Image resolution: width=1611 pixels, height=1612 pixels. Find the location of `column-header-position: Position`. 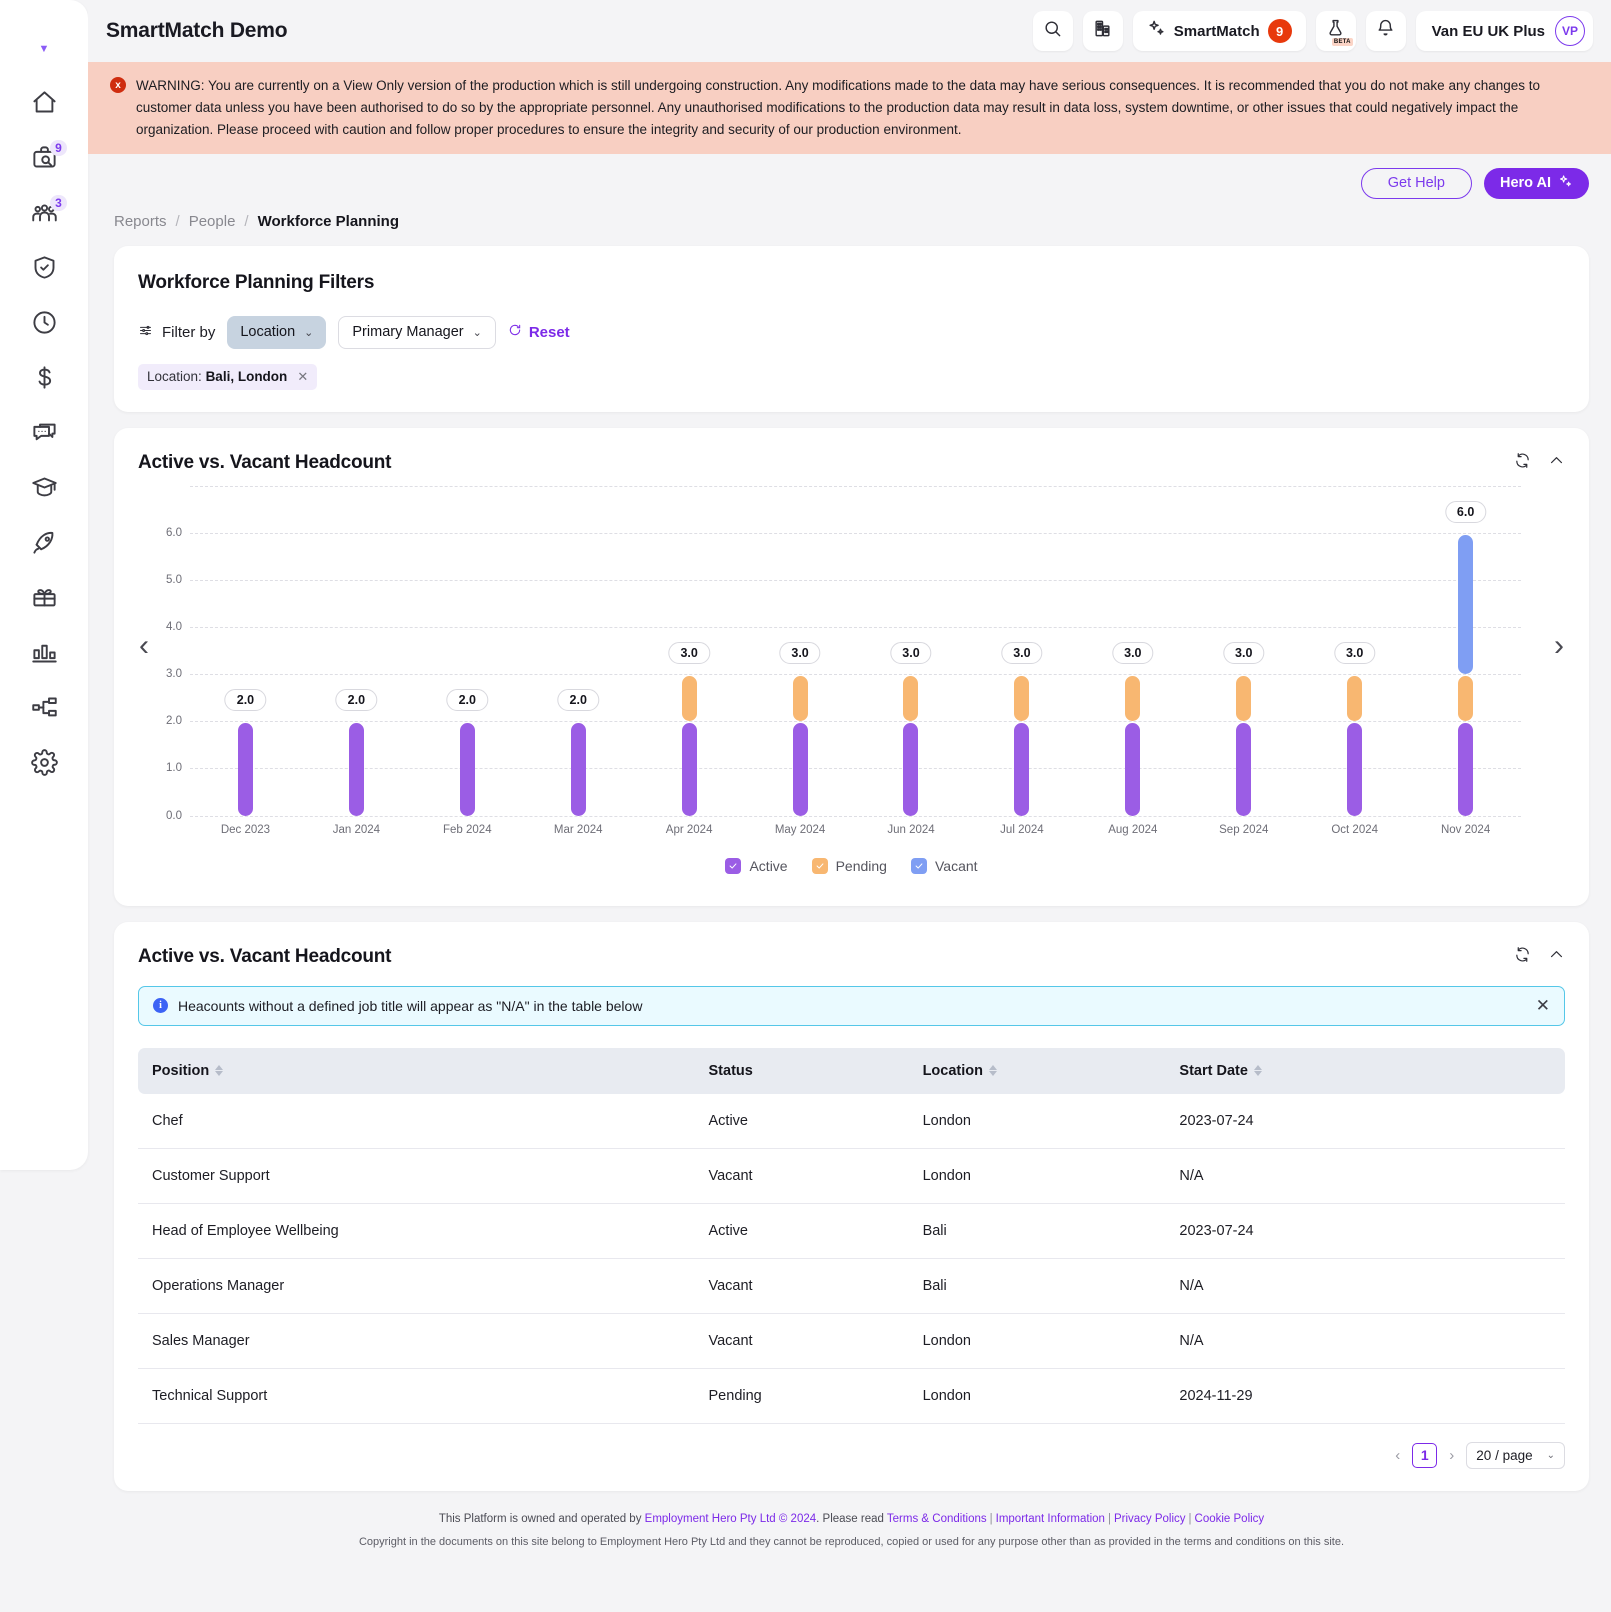

column-header-position: Position is located at coordinates (416, 1070).